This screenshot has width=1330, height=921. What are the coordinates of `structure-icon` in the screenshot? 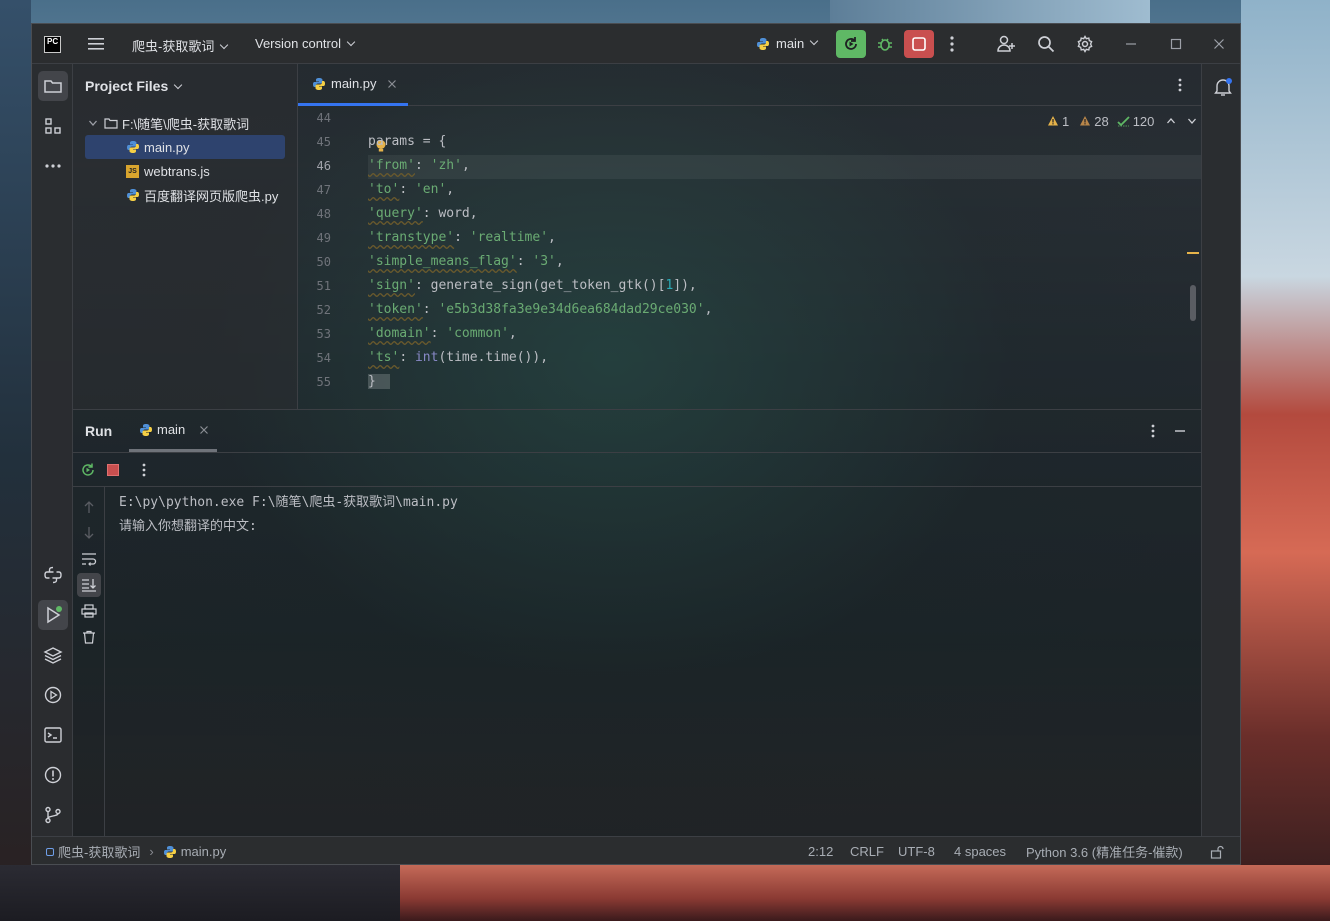 It's located at (53, 126).